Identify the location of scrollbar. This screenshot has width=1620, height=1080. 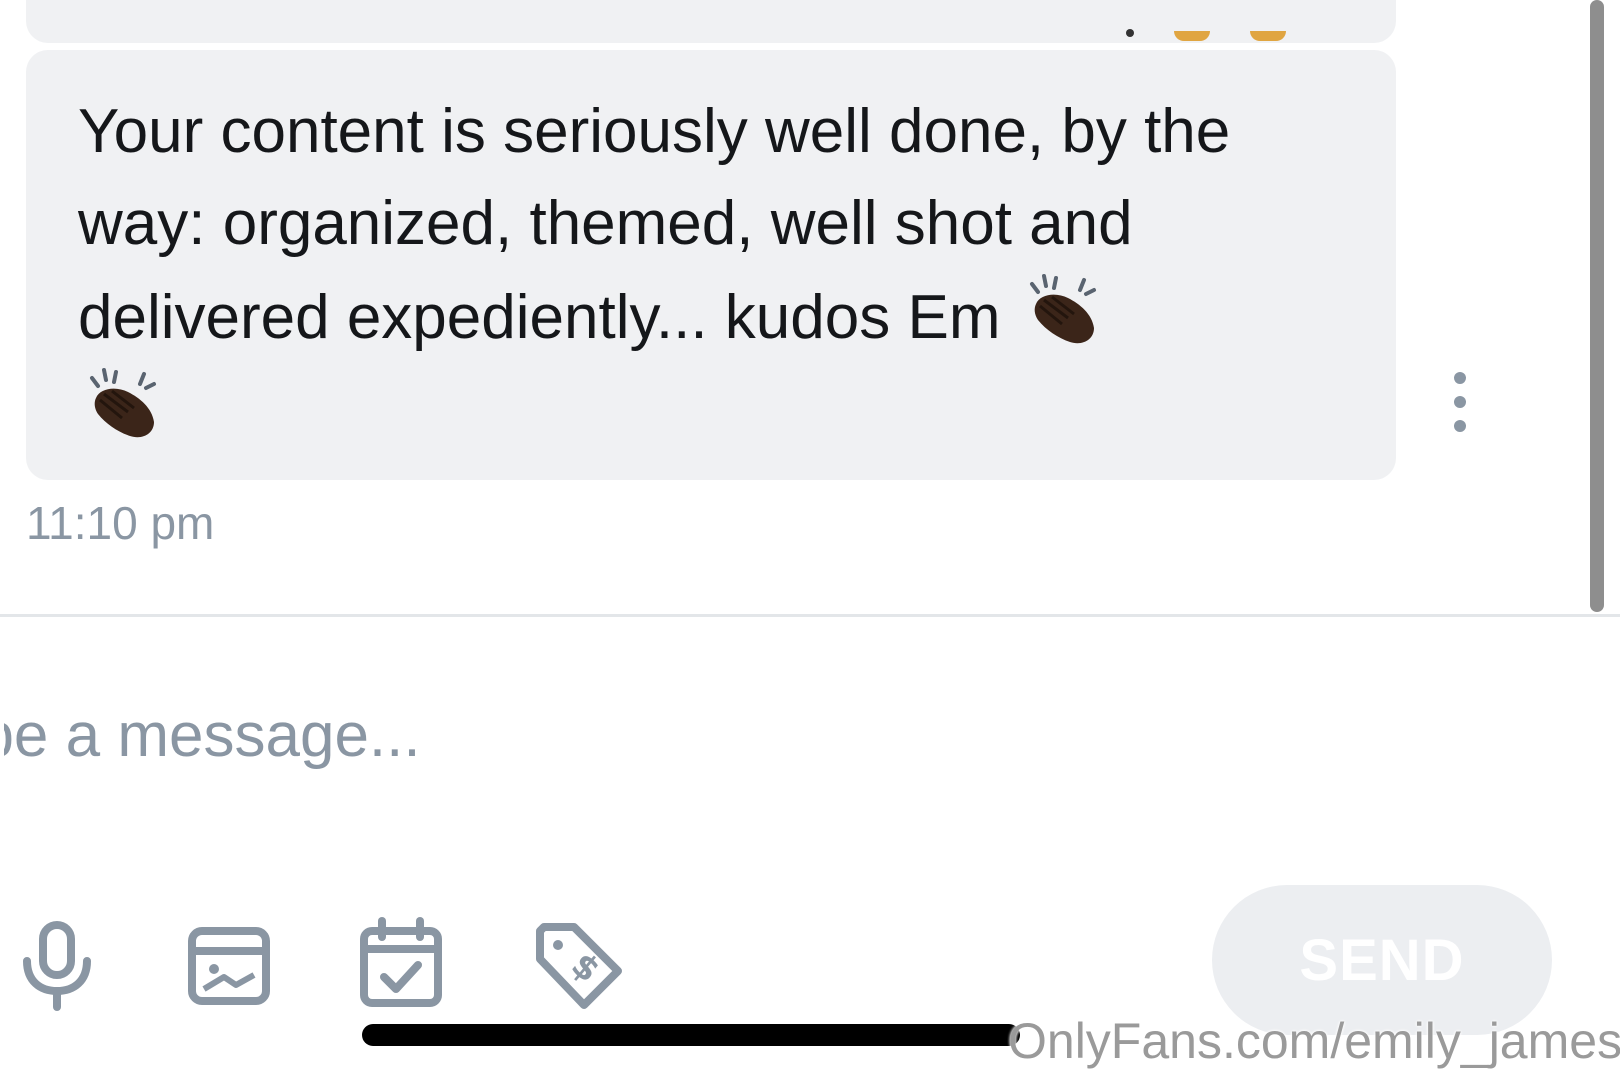
(1597, 306).